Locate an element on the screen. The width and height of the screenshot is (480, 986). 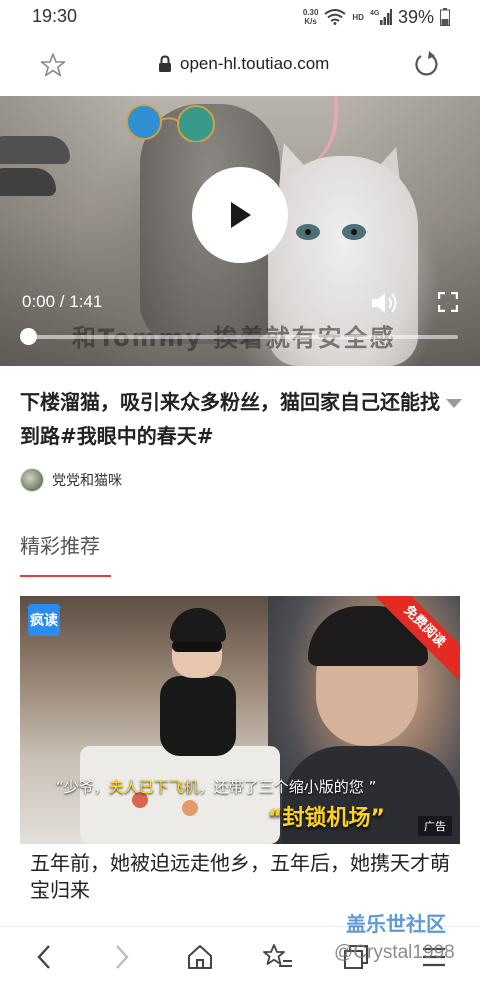
avatar is located at coordinates (32, 480).